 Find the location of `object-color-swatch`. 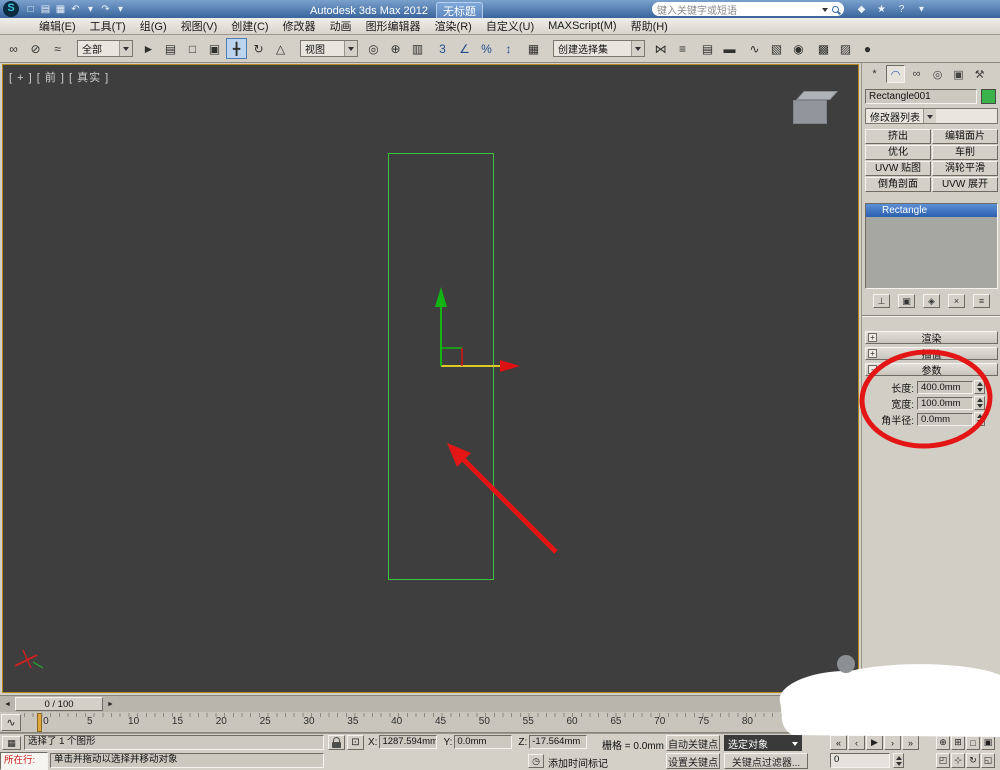

object-color-swatch is located at coordinates (988, 96).